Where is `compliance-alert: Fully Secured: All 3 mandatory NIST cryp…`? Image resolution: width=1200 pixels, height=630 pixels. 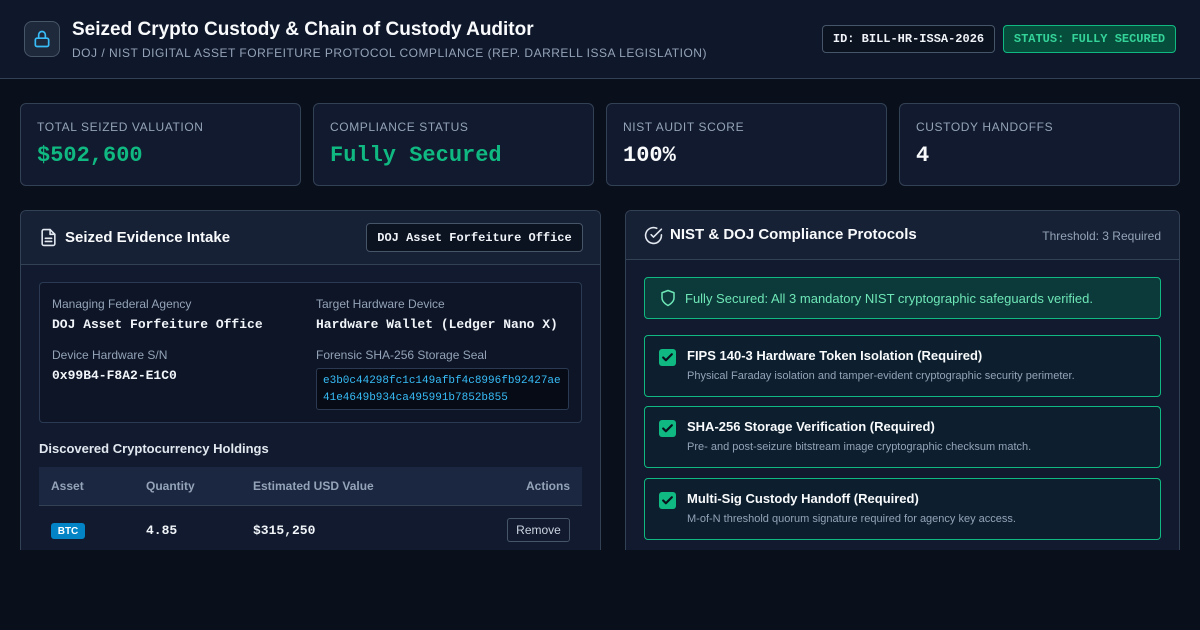
compliance-alert: Fully Secured: All 3 mandatory NIST cryp… is located at coordinates (902, 298).